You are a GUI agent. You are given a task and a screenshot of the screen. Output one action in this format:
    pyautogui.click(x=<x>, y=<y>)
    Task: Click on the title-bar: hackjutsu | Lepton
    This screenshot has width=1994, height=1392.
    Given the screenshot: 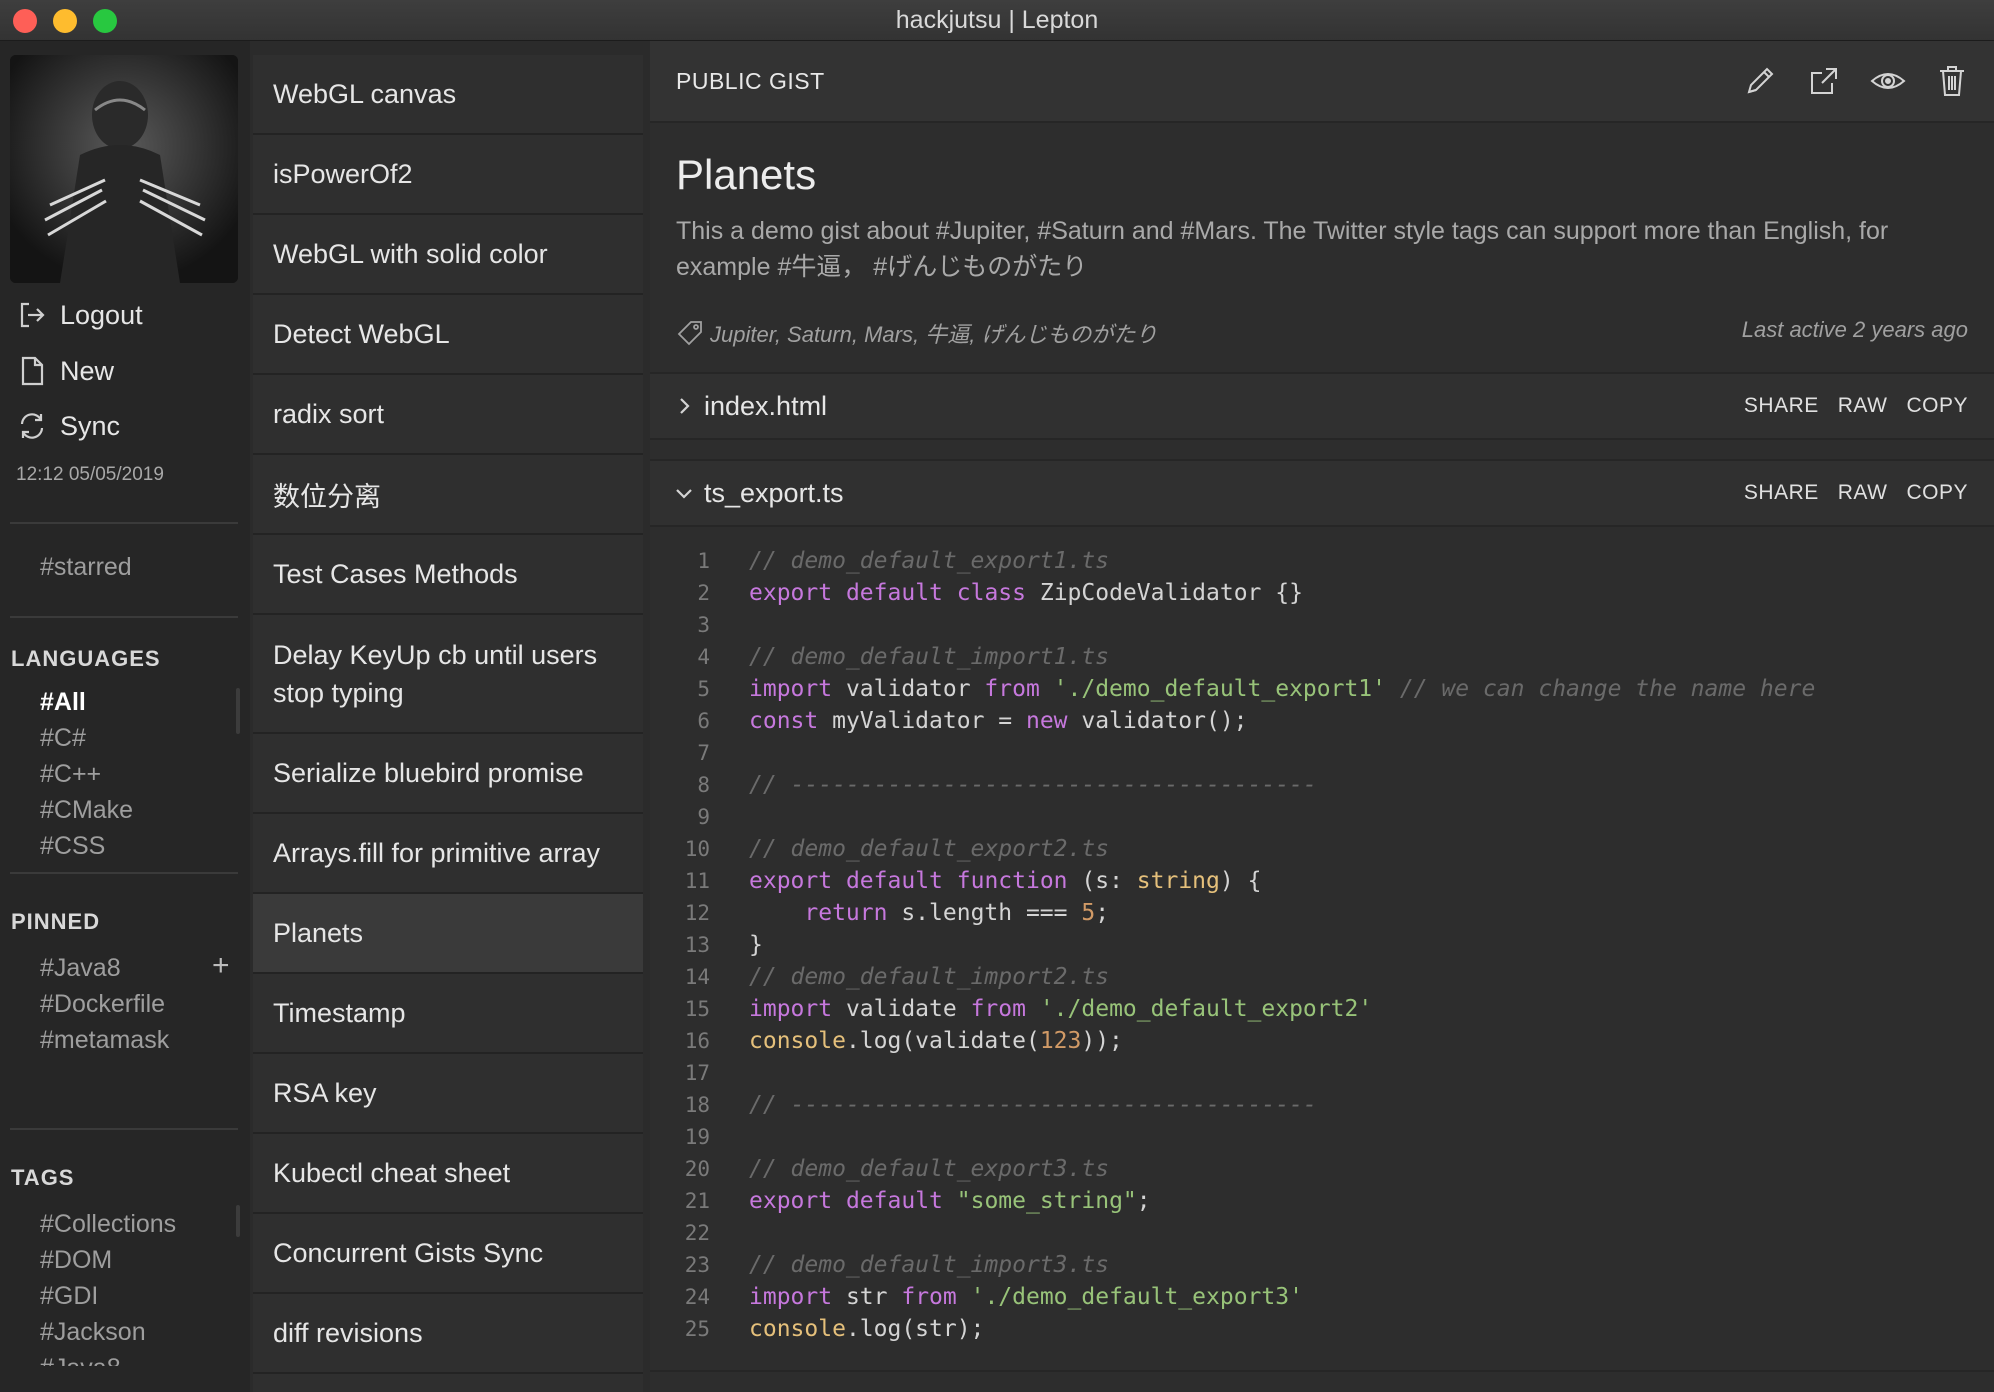 What is the action you would take?
    pyautogui.click(x=997, y=20)
    